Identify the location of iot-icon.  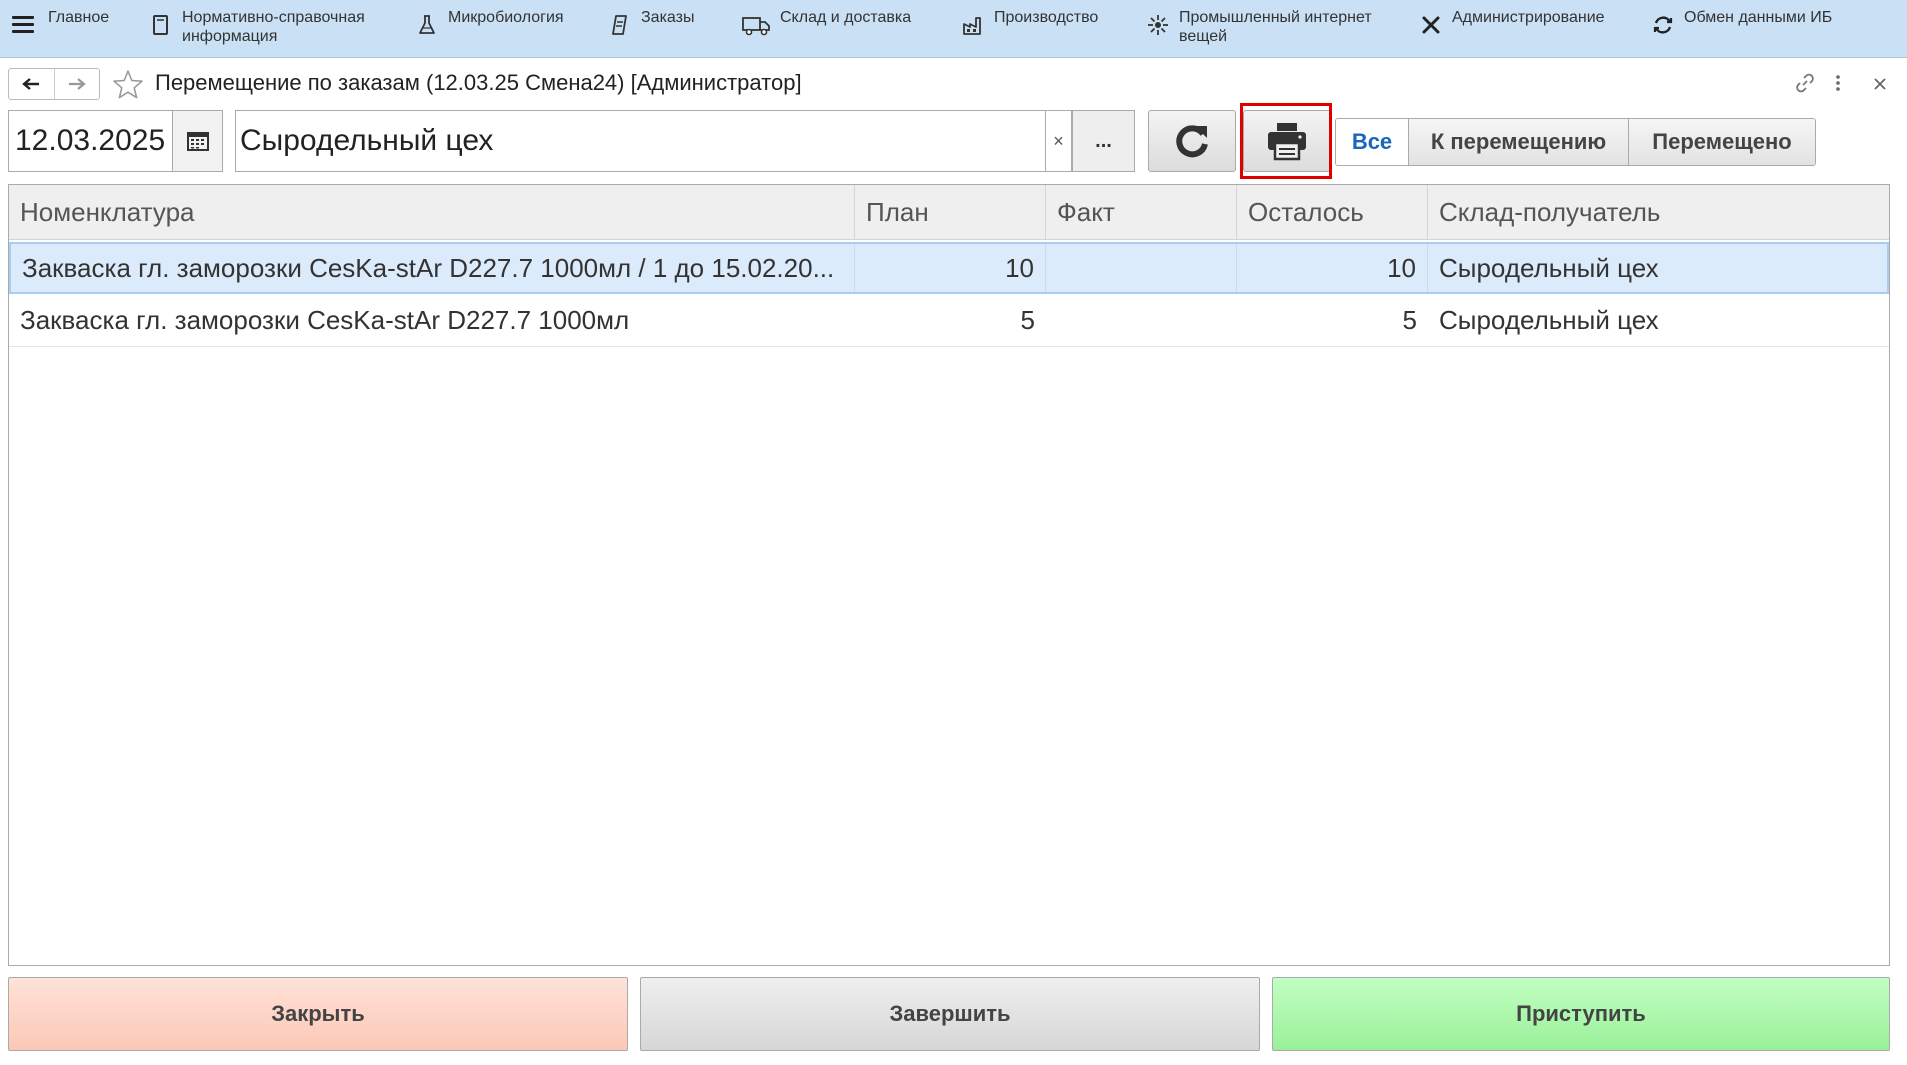
(1158, 25).